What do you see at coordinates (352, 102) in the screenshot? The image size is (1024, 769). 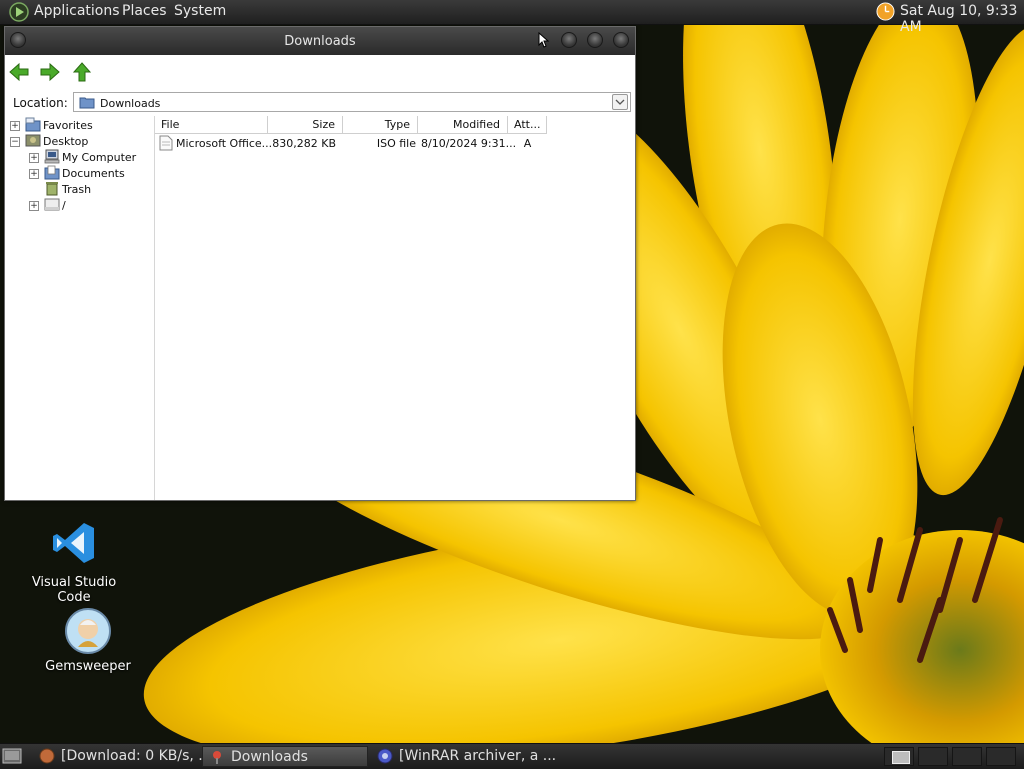 I see `location-combobox: Downloads` at bounding box center [352, 102].